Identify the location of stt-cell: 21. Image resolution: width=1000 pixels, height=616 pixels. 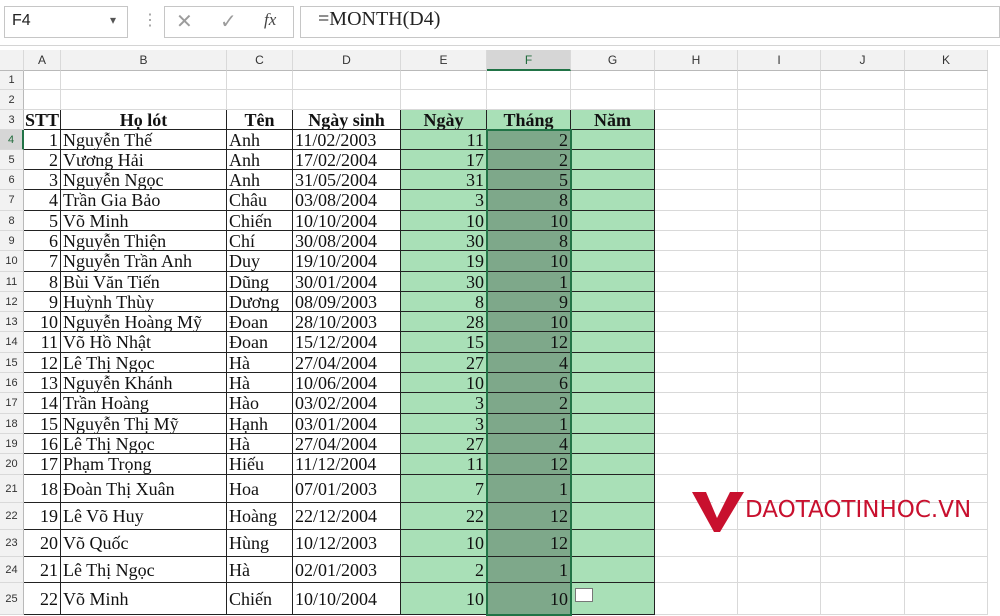
(42, 570).